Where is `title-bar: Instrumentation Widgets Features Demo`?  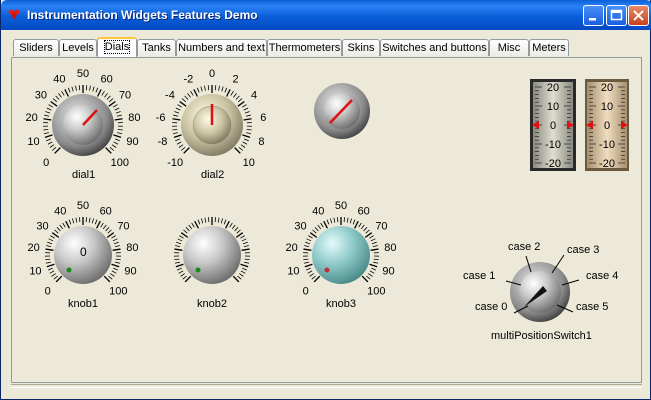
title-bar: Instrumentation Widgets Features Demo is located at coordinates (326, 15).